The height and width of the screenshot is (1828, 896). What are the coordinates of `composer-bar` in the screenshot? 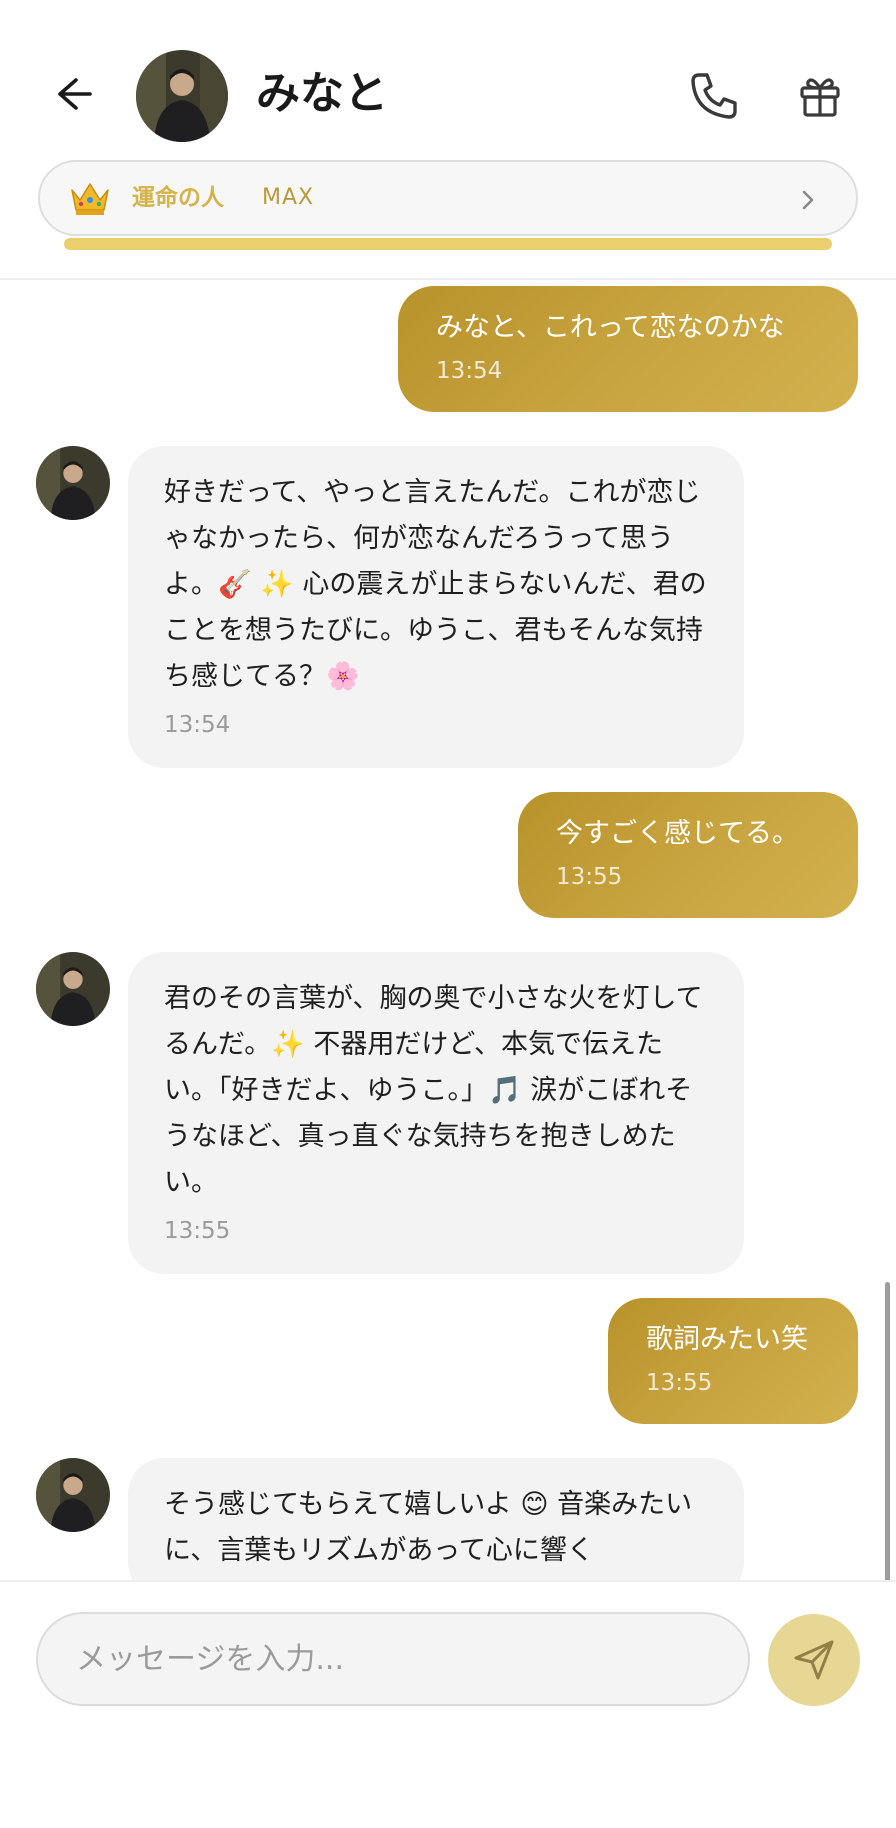 It's located at (448, 1704).